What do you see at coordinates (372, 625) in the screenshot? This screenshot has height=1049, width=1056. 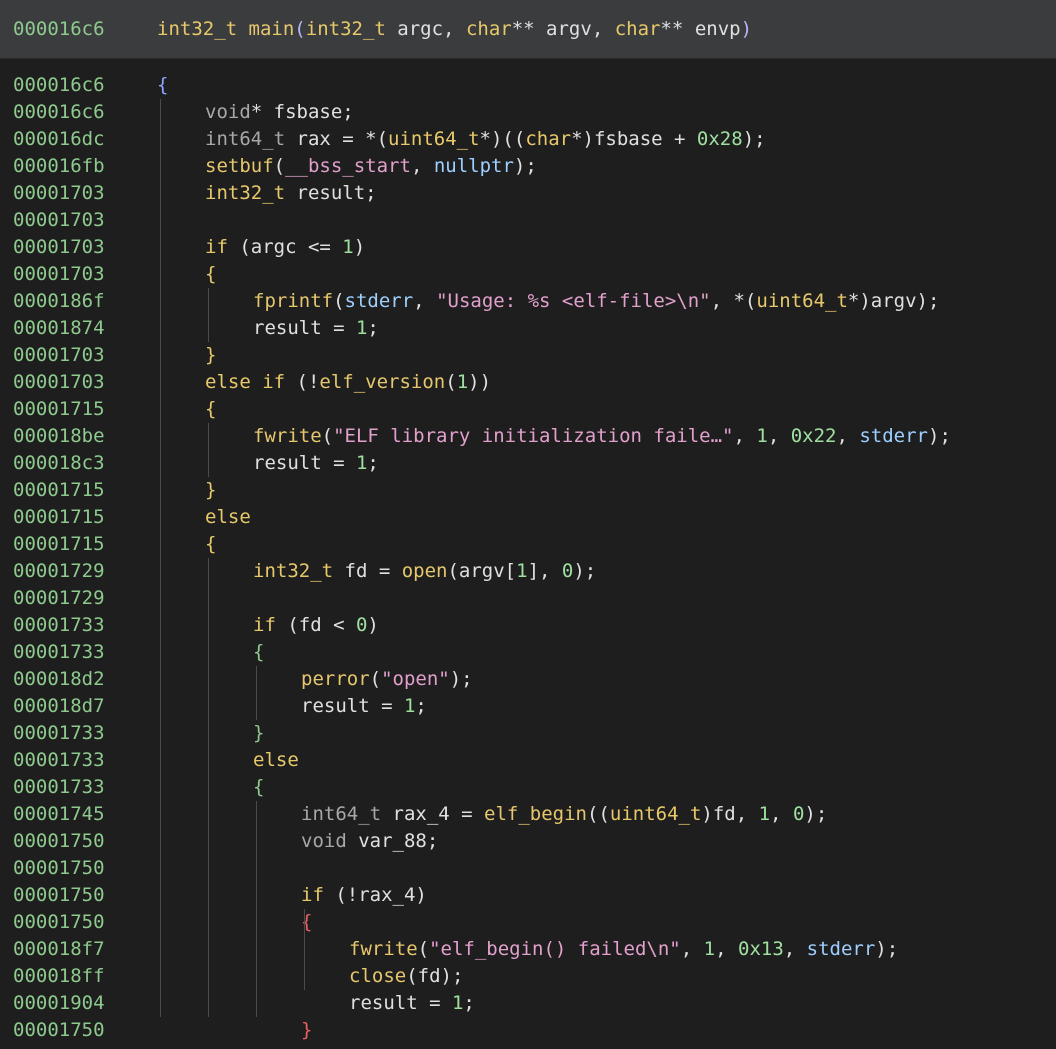 I see `code-token: )` at bounding box center [372, 625].